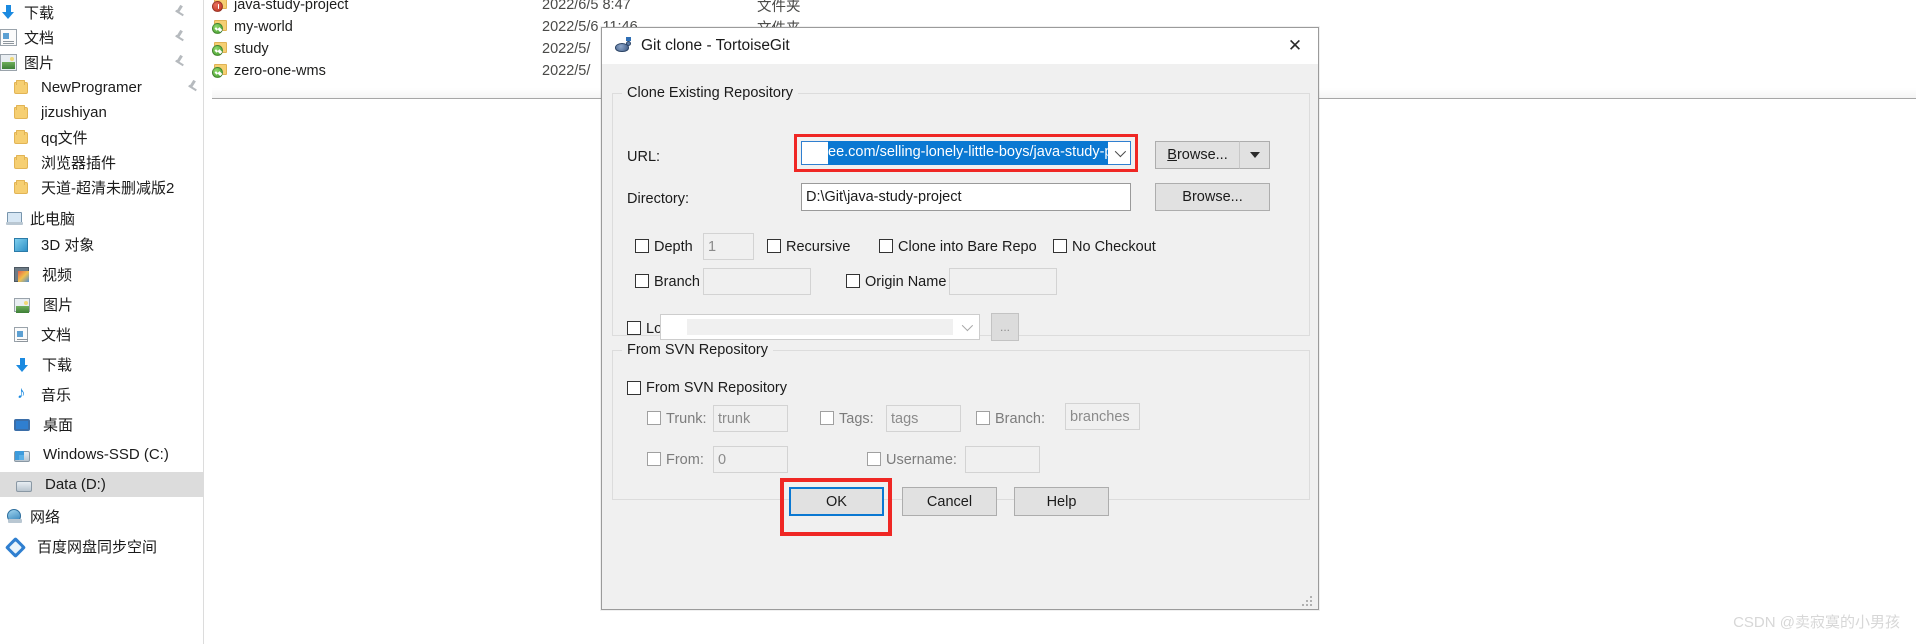  Describe the element at coordinates (102, 37) in the screenshot. I see `sidebar-item-documents: 文档` at that location.